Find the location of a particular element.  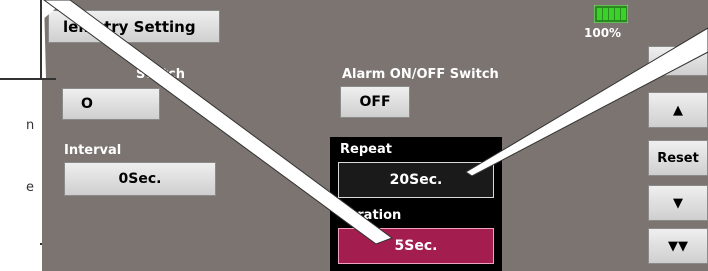

alarm-switch-button: OFF is located at coordinates (375, 102).